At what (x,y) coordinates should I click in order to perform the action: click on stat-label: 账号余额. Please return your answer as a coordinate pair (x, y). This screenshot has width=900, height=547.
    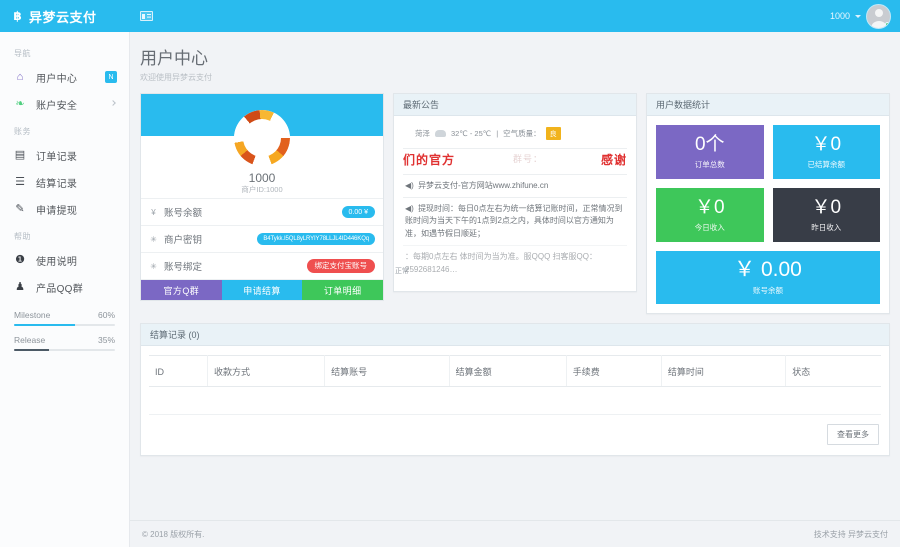
    Looking at the image, I should click on (768, 290).